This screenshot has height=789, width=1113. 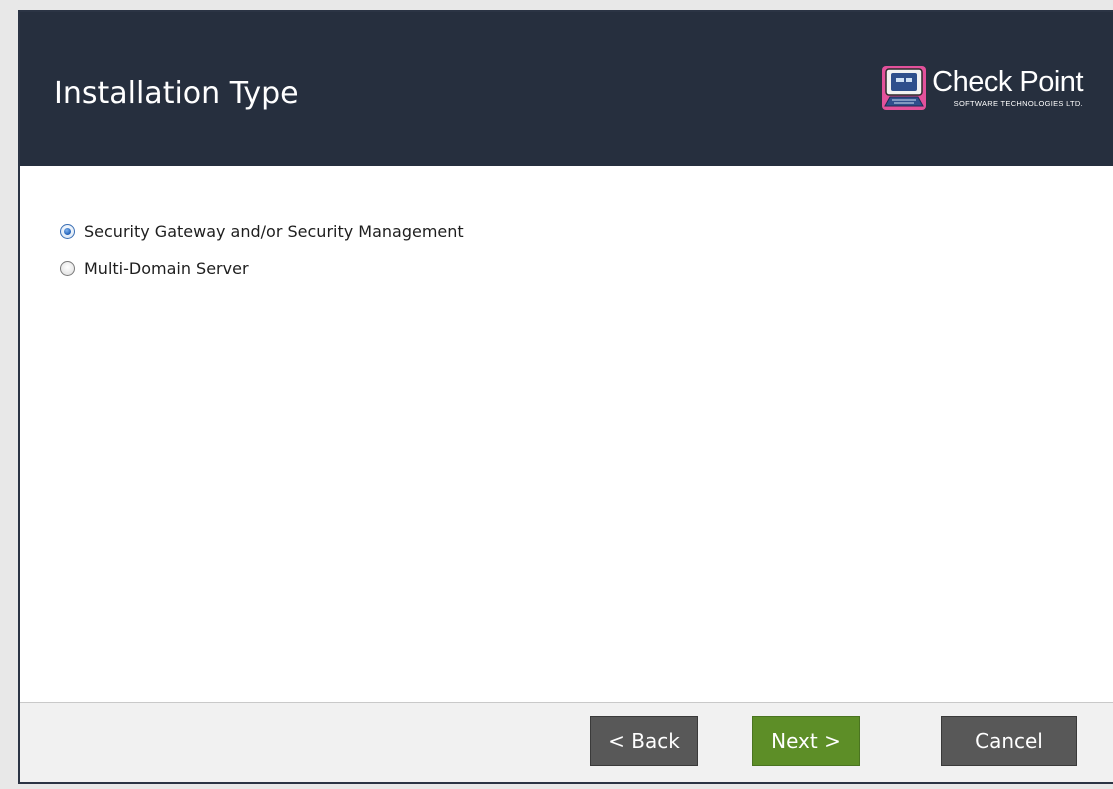 What do you see at coordinates (1009, 741) in the screenshot?
I see `cancel-button: Cancel` at bounding box center [1009, 741].